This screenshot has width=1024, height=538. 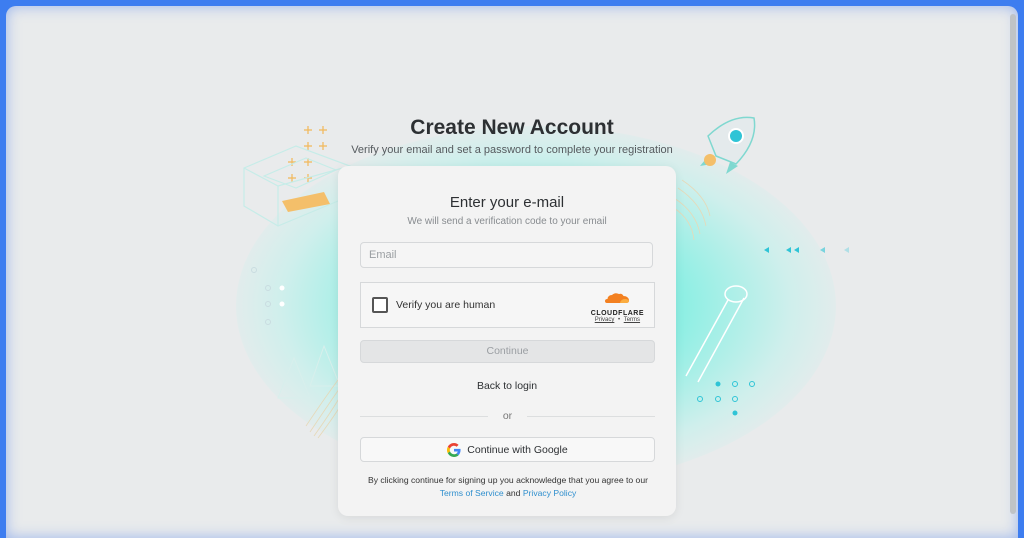 I want to click on hatch-decoration-right, so click(x=692, y=210).